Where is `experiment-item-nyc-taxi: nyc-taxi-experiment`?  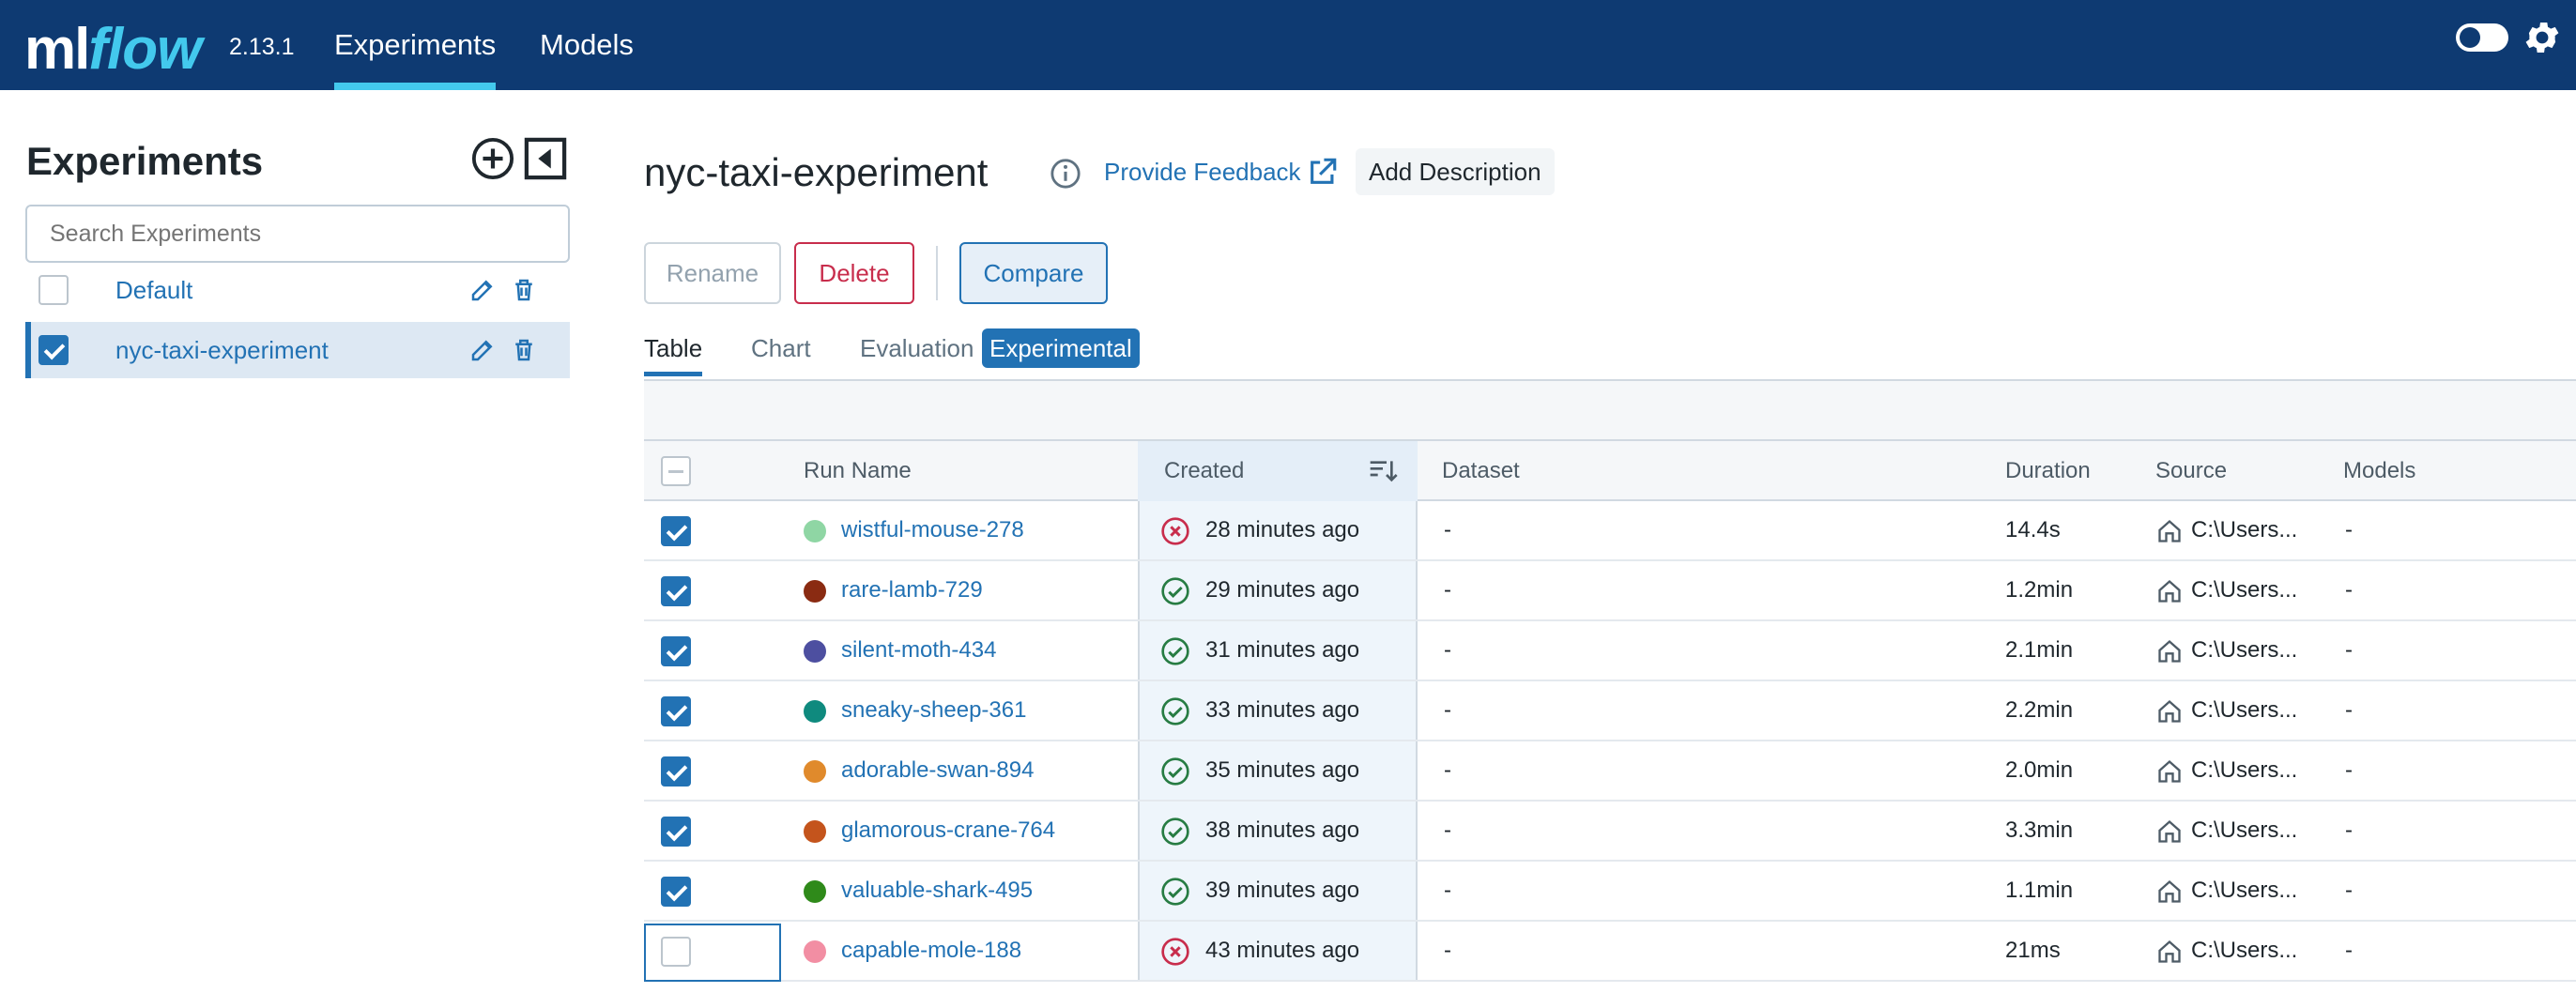
experiment-item-nyc-taxi: nyc-taxi-experiment is located at coordinates (298, 350).